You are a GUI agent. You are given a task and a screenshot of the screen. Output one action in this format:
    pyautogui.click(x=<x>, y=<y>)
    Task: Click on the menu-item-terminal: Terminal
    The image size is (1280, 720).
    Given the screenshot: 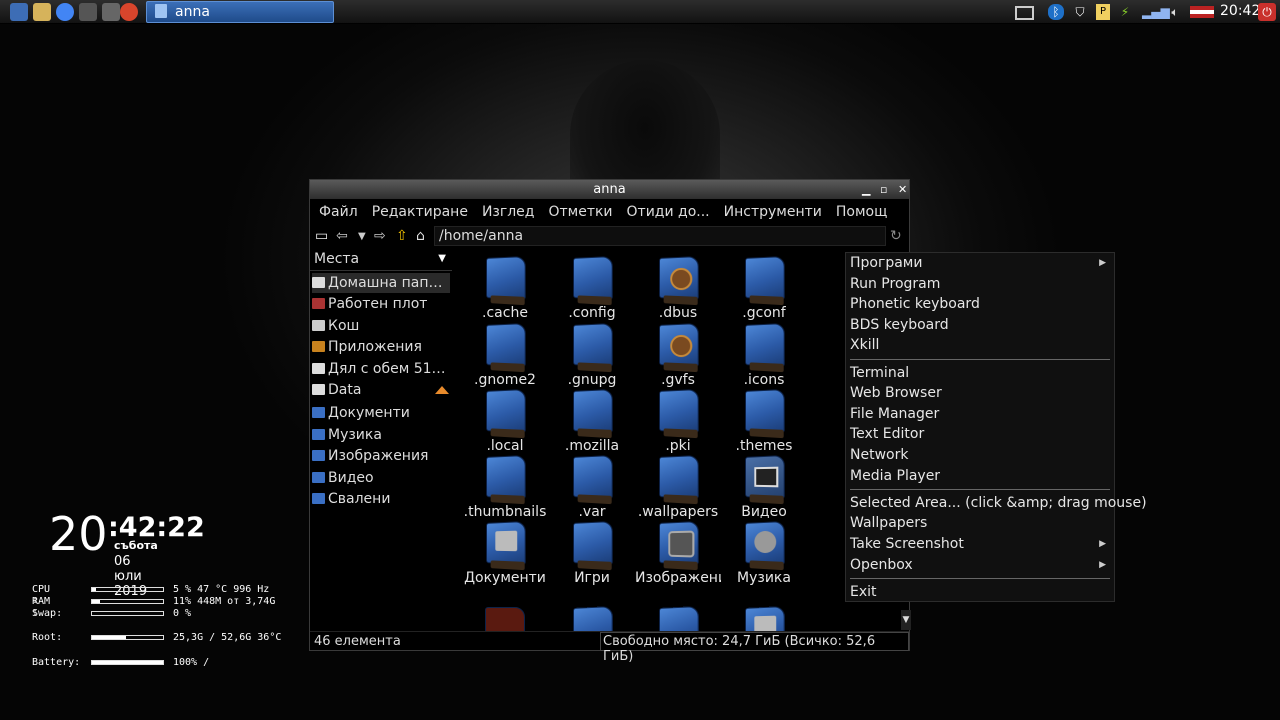 What is the action you would take?
    pyautogui.click(x=879, y=373)
    